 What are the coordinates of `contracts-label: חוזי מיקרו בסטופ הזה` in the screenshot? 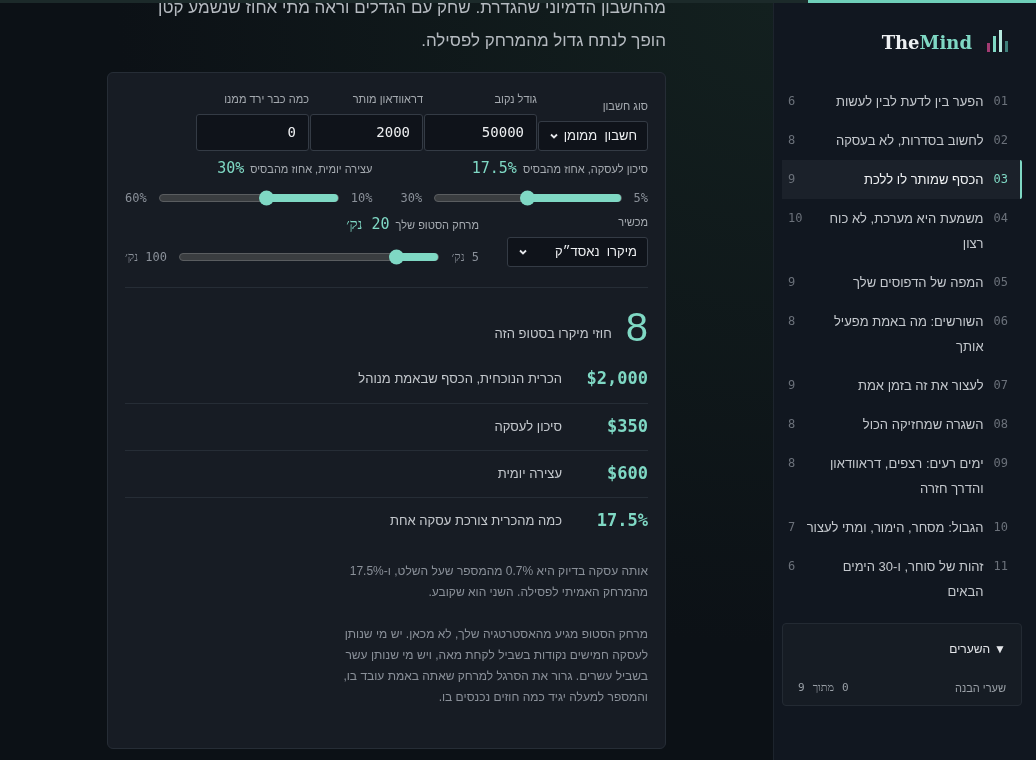 It's located at (553, 333).